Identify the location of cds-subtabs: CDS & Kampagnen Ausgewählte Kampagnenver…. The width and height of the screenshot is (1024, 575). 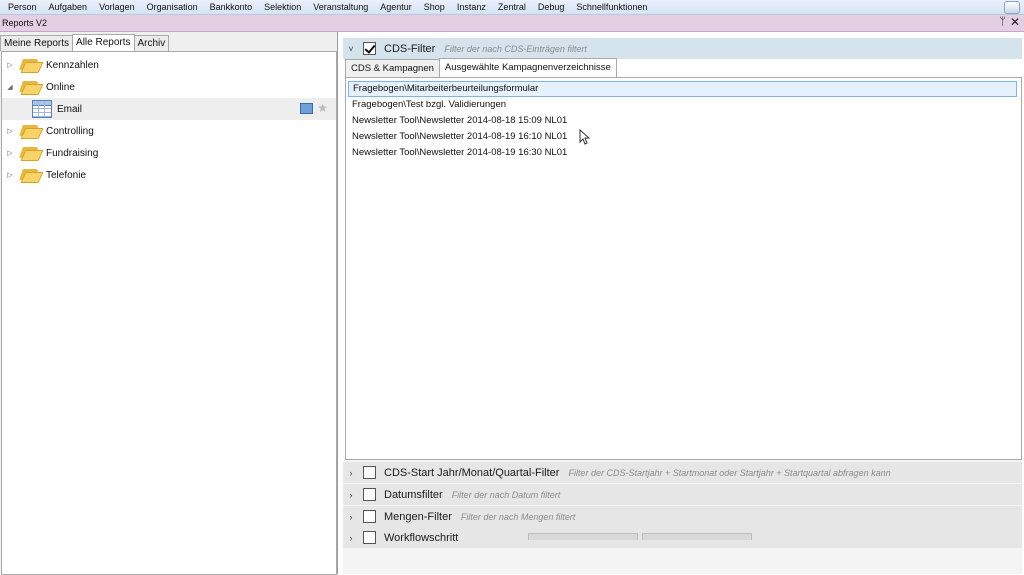
(481, 68).